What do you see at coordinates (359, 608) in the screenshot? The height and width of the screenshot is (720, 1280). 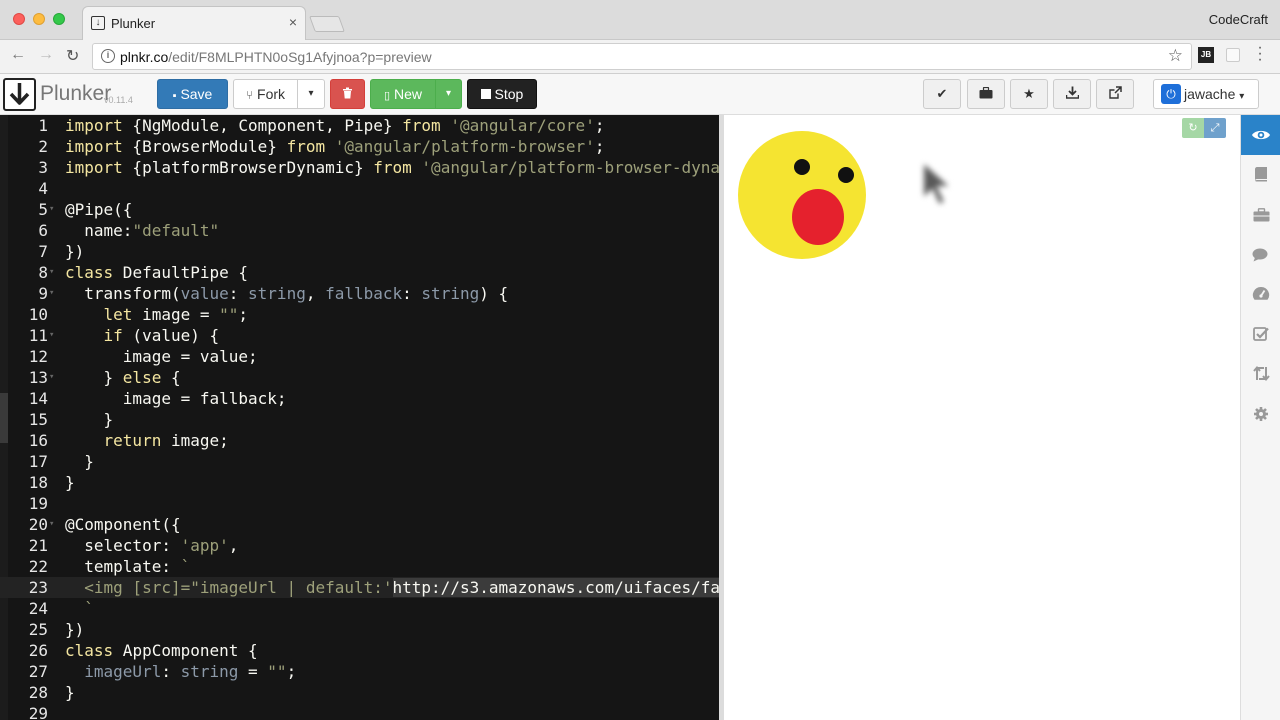 I see `code-line: 24 `` at bounding box center [359, 608].